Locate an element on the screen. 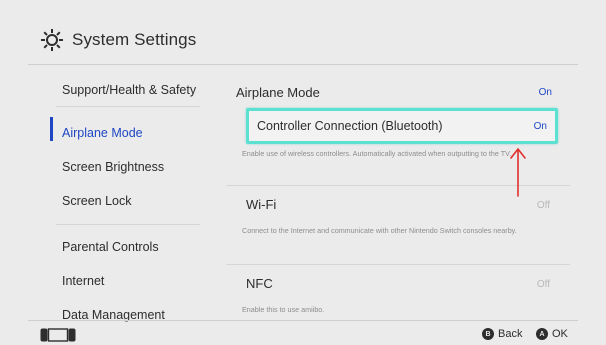  gear-icon is located at coordinates (52, 40).